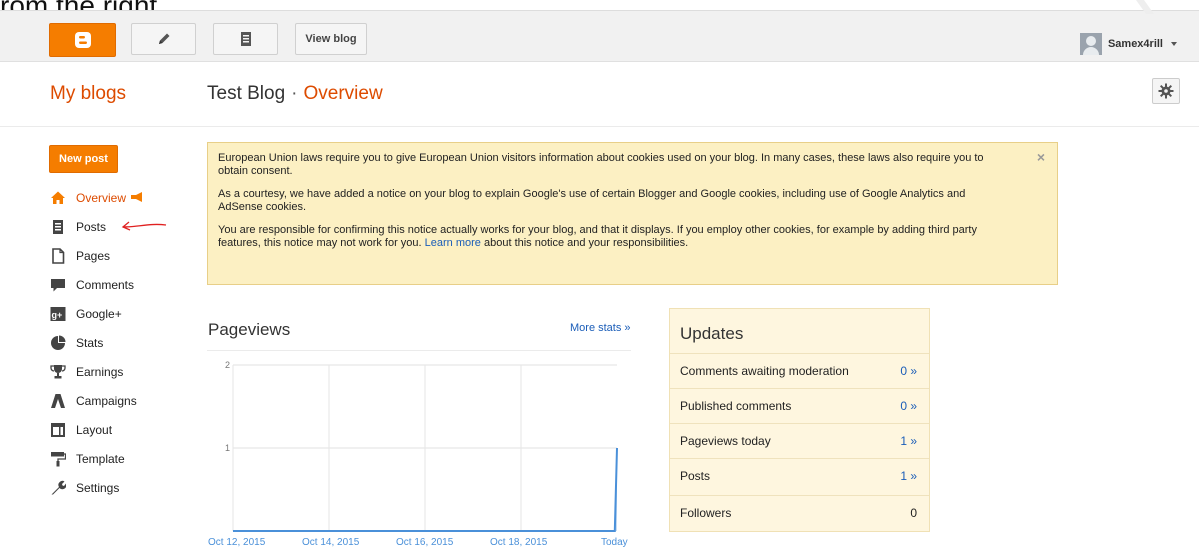 Image resolution: width=1199 pixels, height=547 pixels. Describe the element at coordinates (144, 226) in the screenshot. I see `red-arrow-annotation` at that location.